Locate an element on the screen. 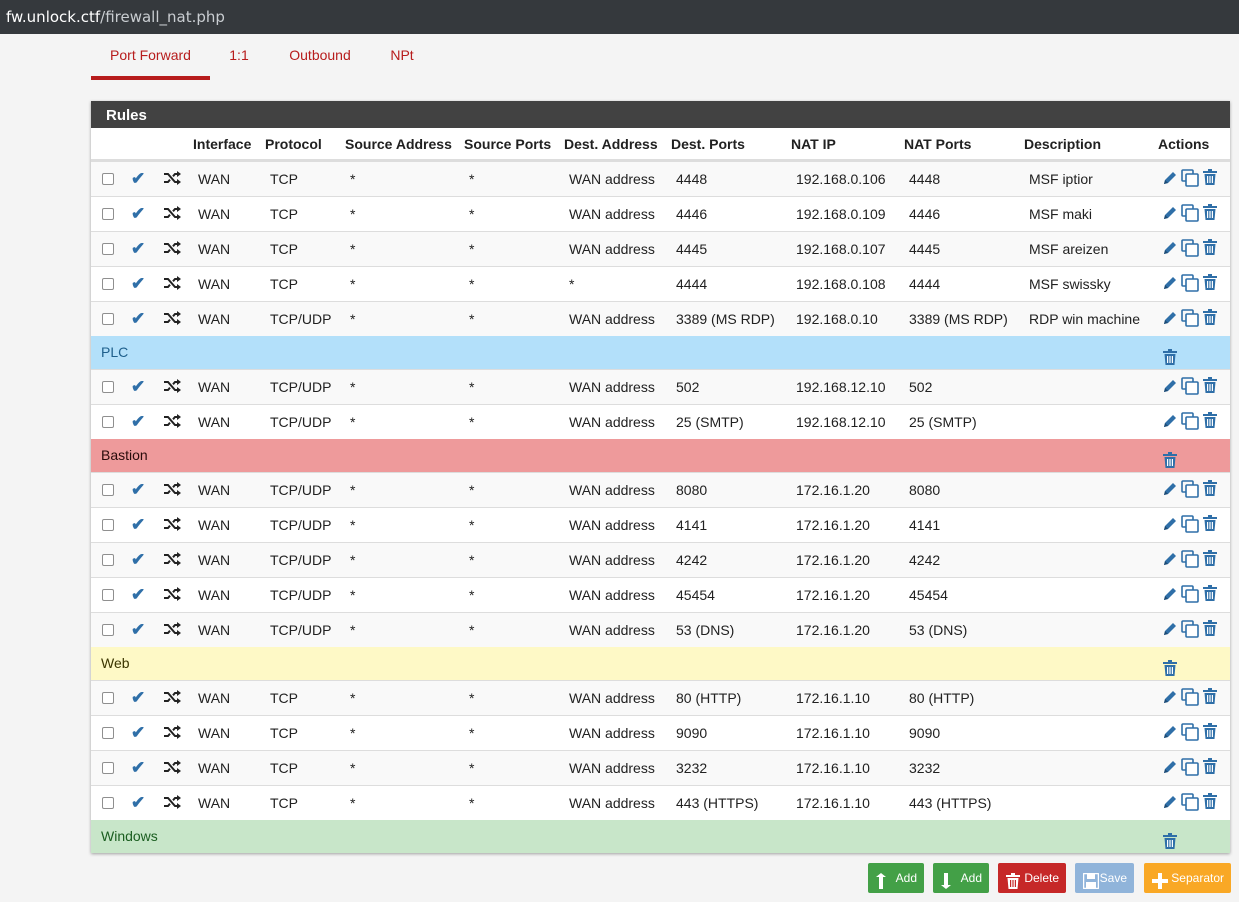 Image resolution: width=1239 pixels, height=902 pixels. save-button: Save is located at coordinates (1104, 878).